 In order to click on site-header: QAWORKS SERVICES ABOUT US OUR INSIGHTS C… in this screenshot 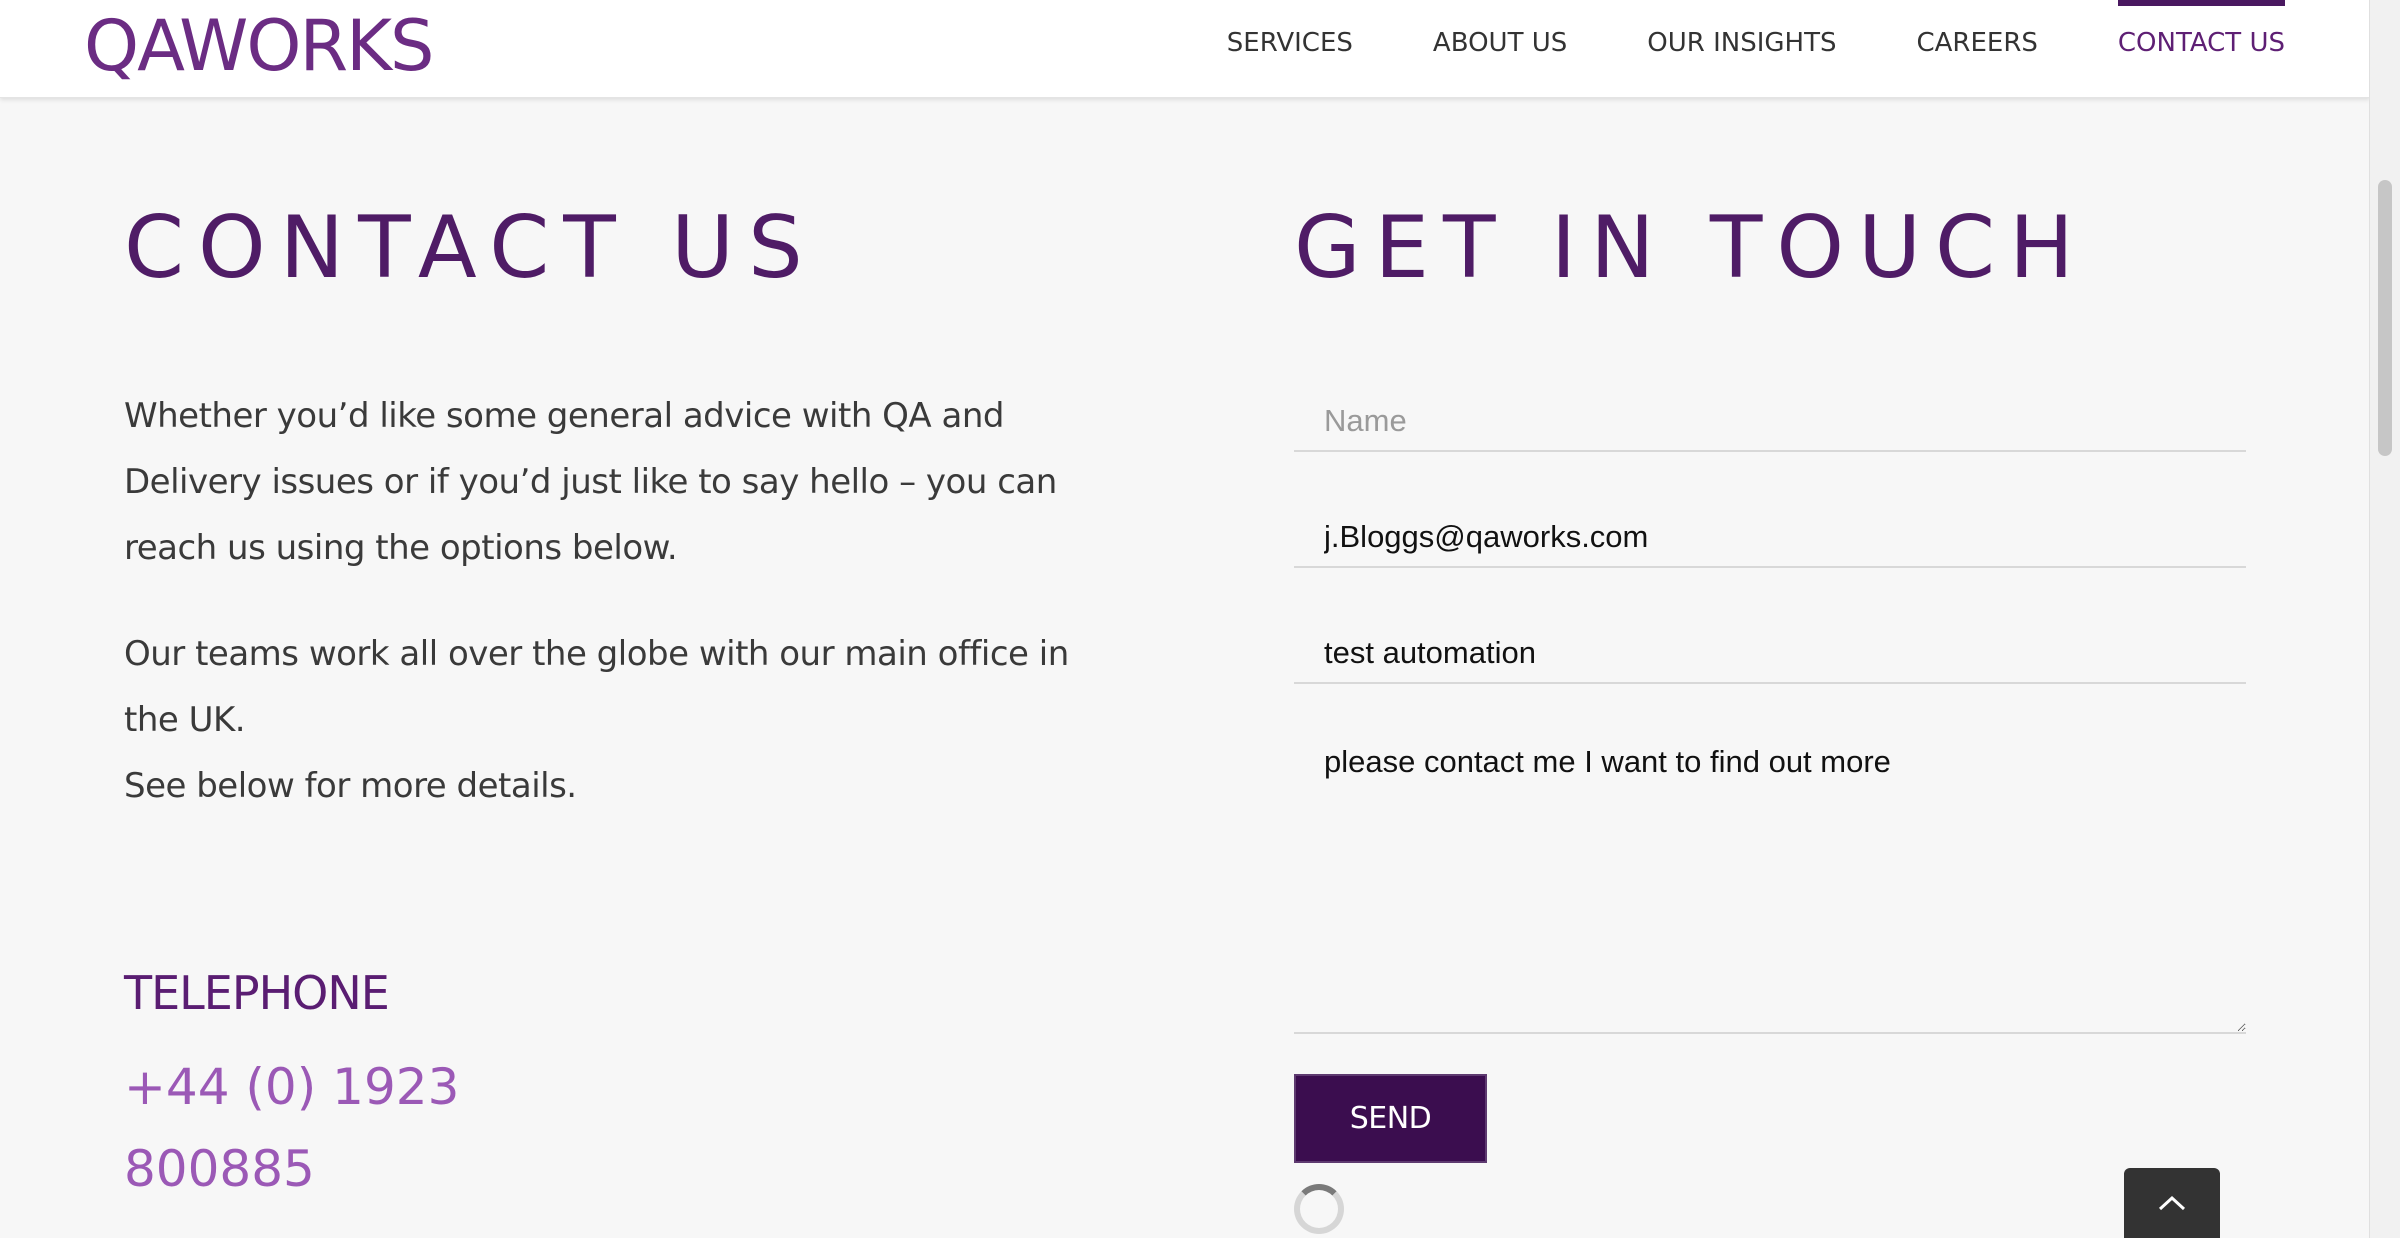, I will do `click(1185, 49)`.